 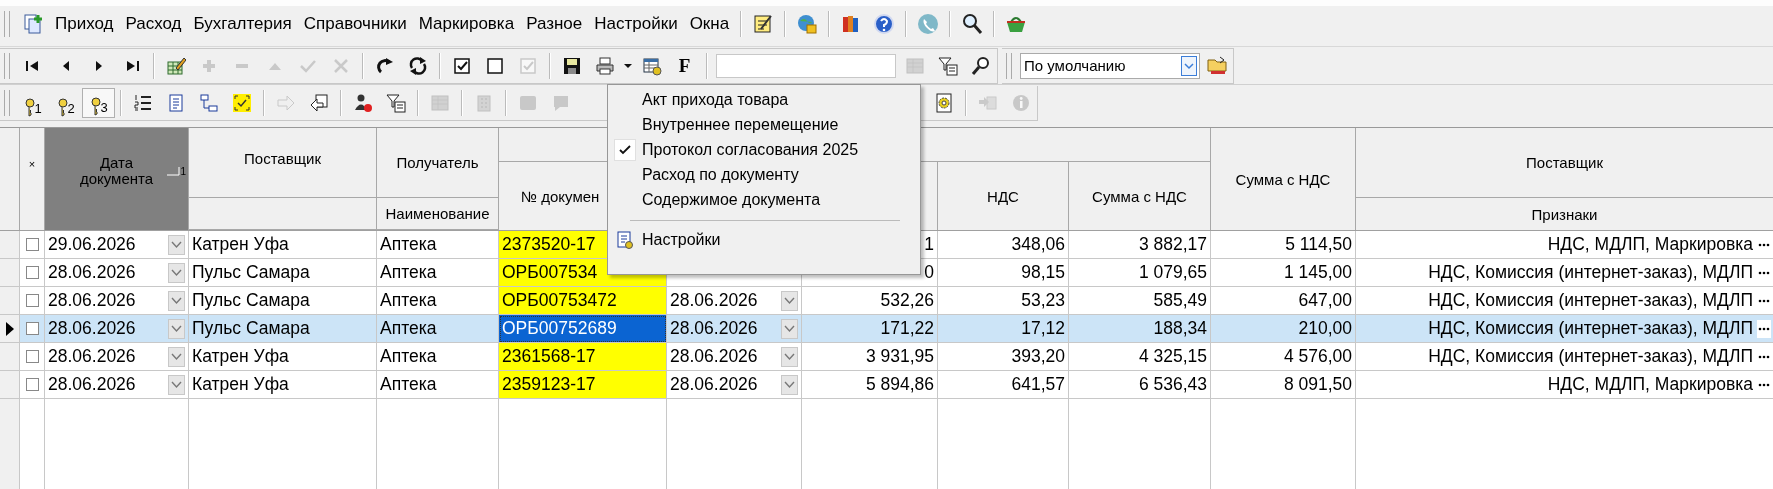 What do you see at coordinates (1180, 300) in the screenshot?
I see `table-cell: 585,49` at bounding box center [1180, 300].